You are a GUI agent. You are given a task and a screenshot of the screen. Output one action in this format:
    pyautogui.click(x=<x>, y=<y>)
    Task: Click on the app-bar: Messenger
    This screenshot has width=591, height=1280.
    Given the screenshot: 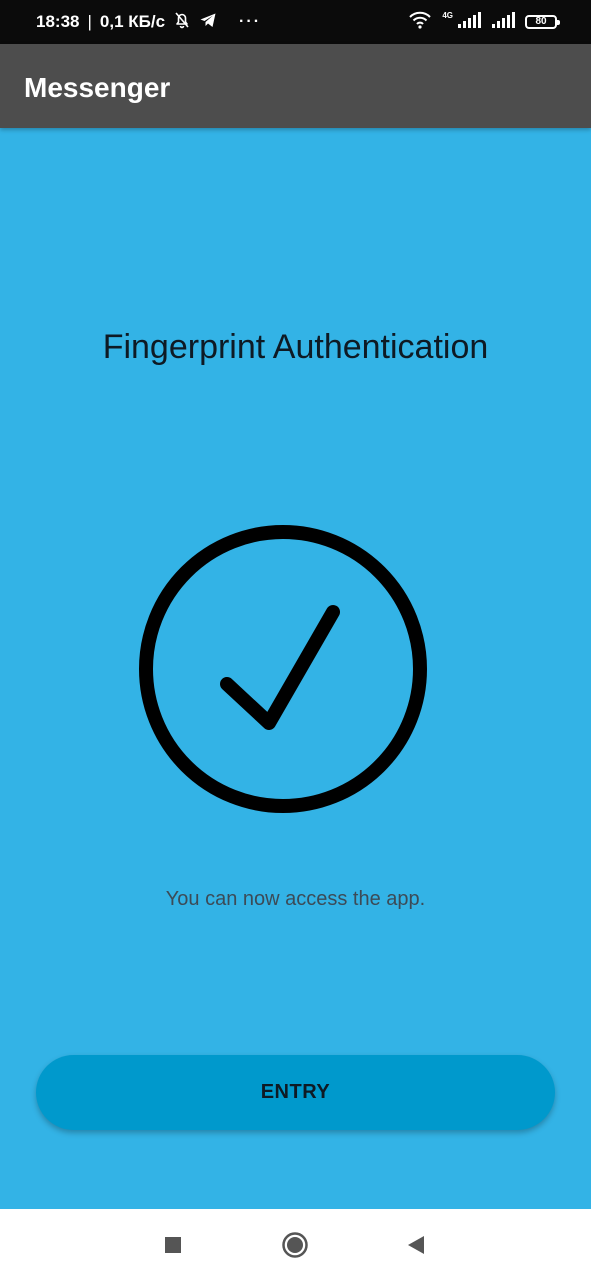 What is the action you would take?
    pyautogui.click(x=295, y=86)
    